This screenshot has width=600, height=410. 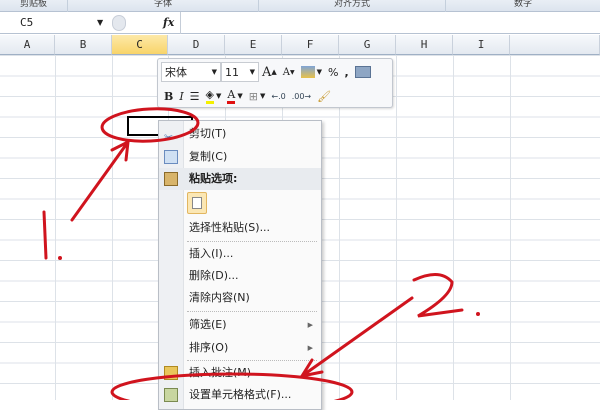 What do you see at coordinates (55, 23) in the screenshot?
I see `name-box: C5` at bounding box center [55, 23].